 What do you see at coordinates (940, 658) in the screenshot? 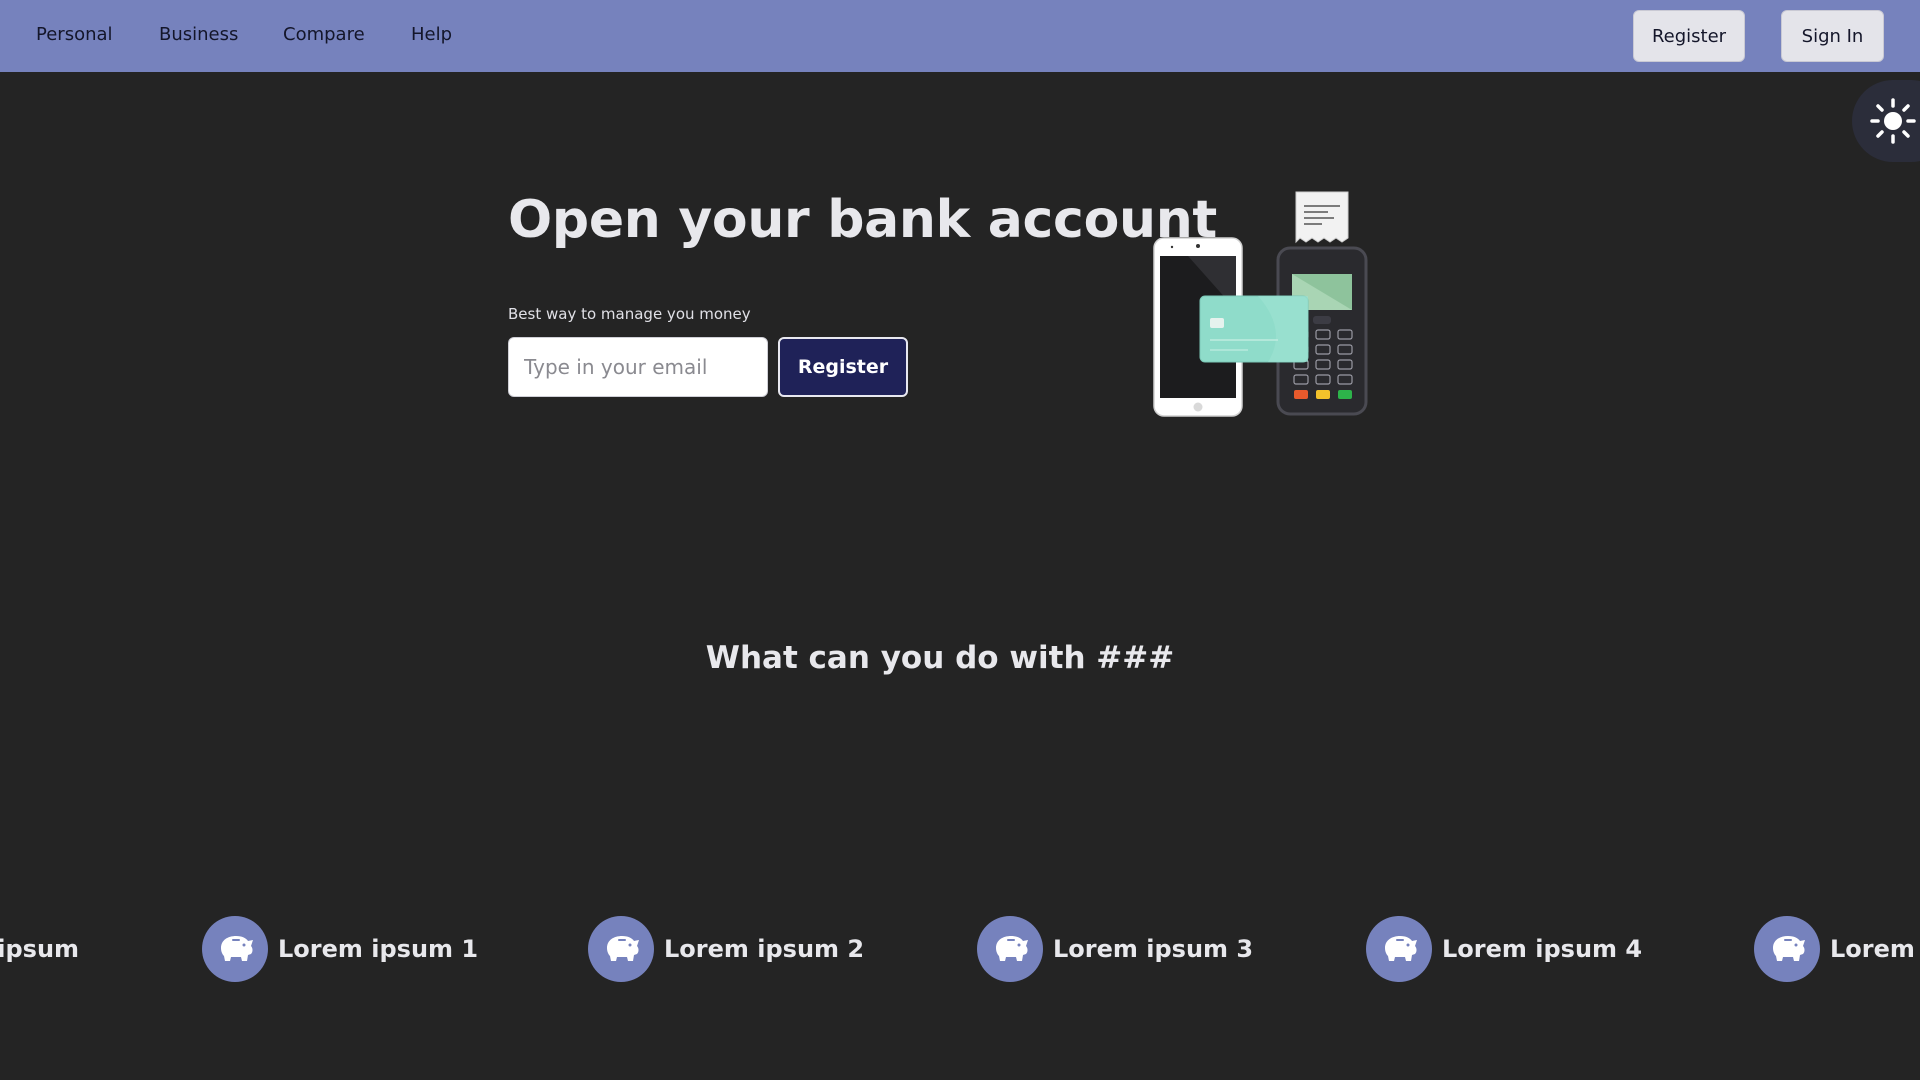
I see `features-title-text: What can you do with ###` at bounding box center [940, 658].